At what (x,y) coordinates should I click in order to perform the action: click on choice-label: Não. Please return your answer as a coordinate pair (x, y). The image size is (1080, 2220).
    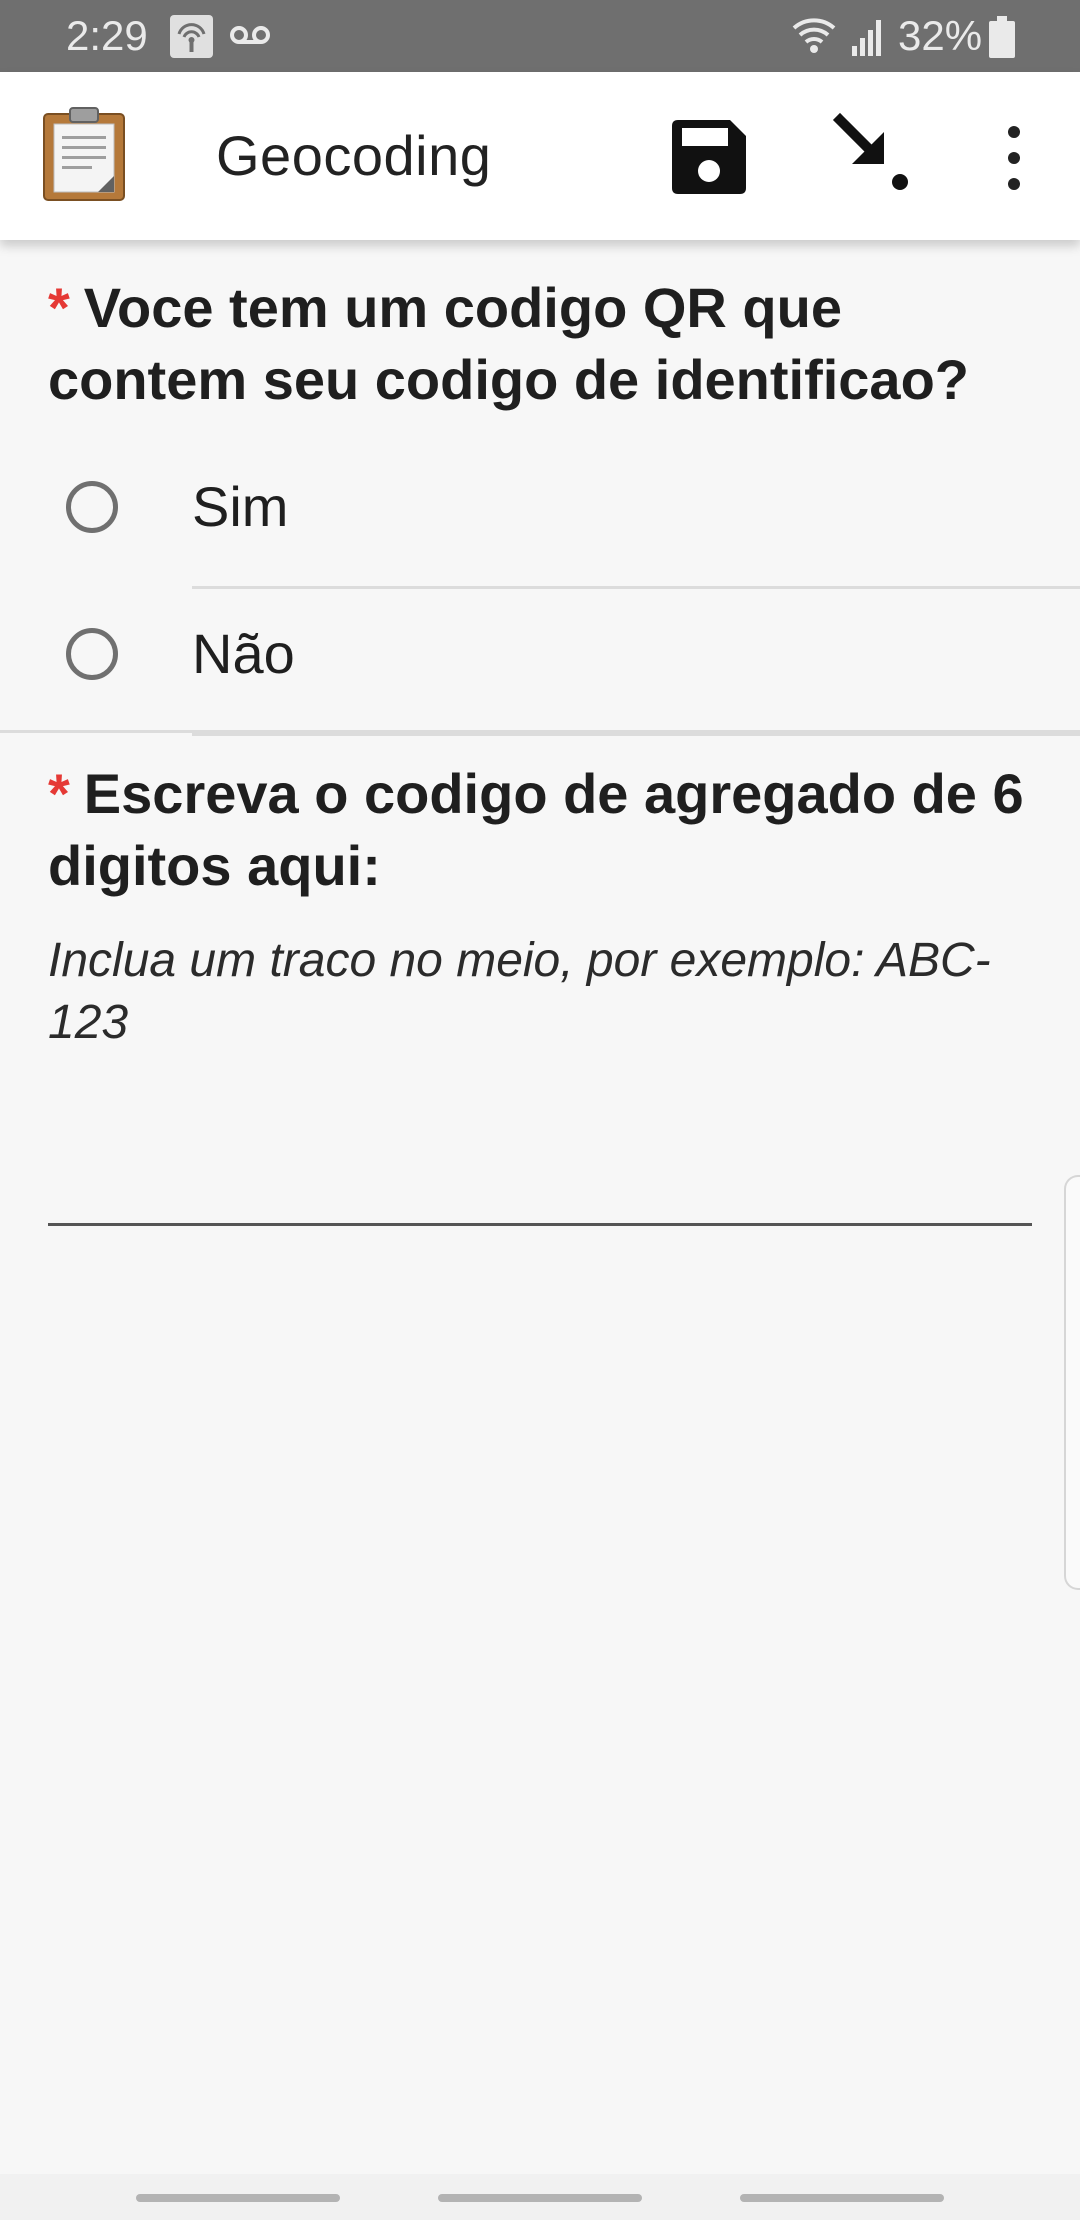
    Looking at the image, I should click on (243, 653).